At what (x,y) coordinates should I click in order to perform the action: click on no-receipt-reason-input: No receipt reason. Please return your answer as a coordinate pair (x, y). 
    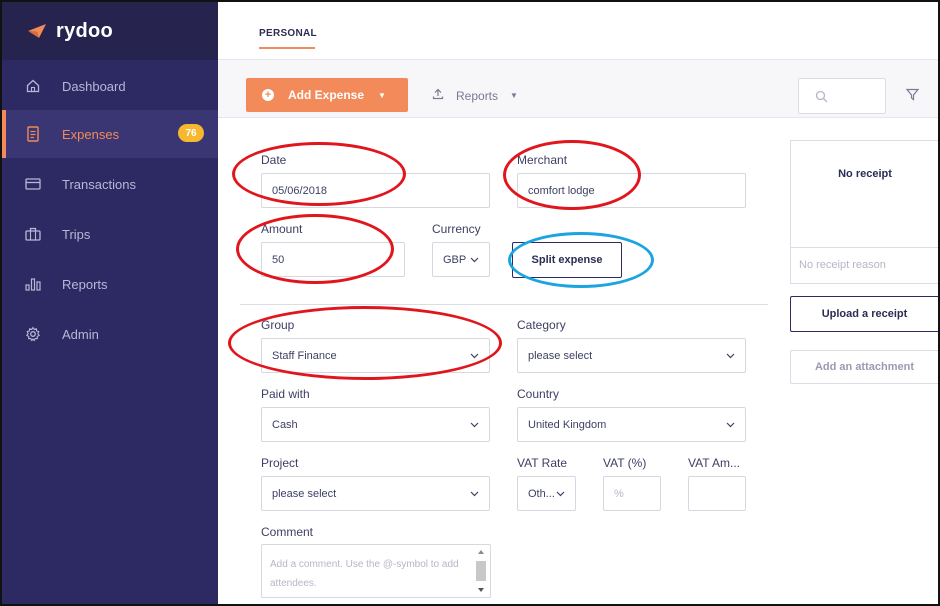
    Looking at the image, I should click on (864, 266).